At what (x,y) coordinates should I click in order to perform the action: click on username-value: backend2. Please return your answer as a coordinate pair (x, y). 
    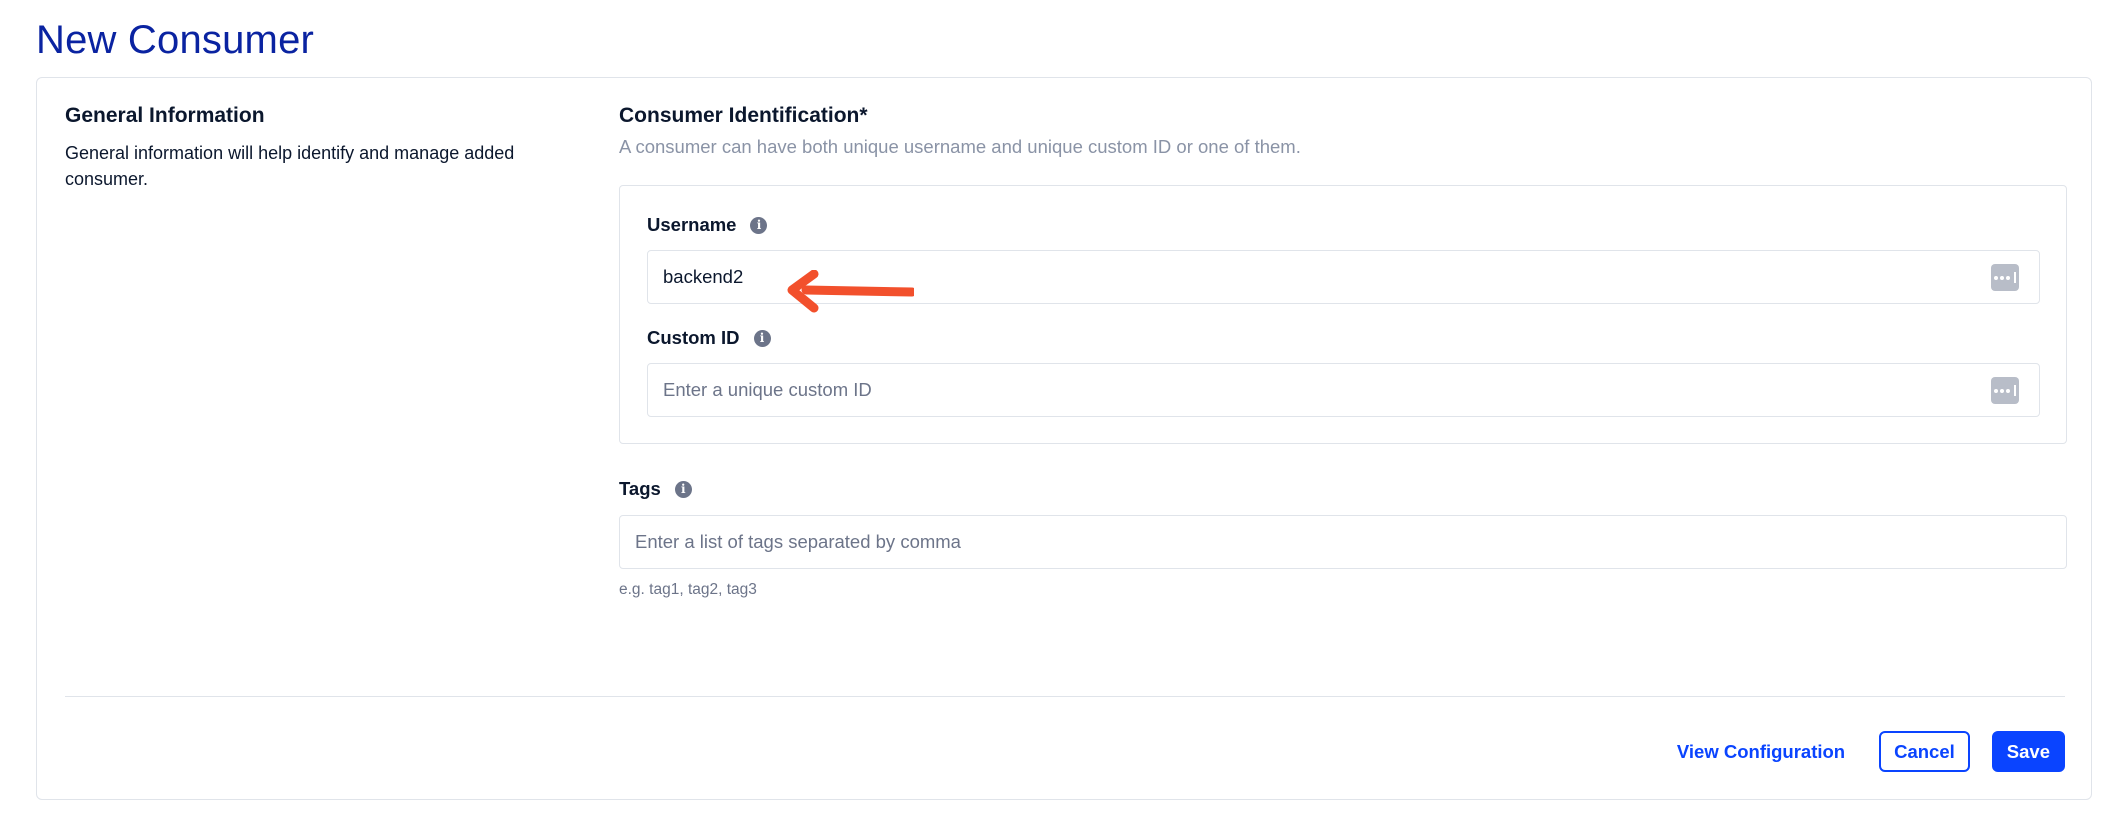
    Looking at the image, I should click on (703, 277).